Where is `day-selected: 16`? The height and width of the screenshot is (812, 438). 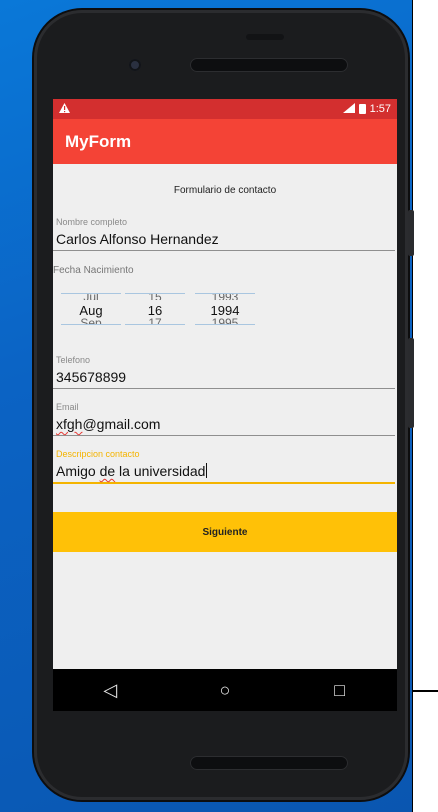 day-selected: 16 is located at coordinates (155, 310).